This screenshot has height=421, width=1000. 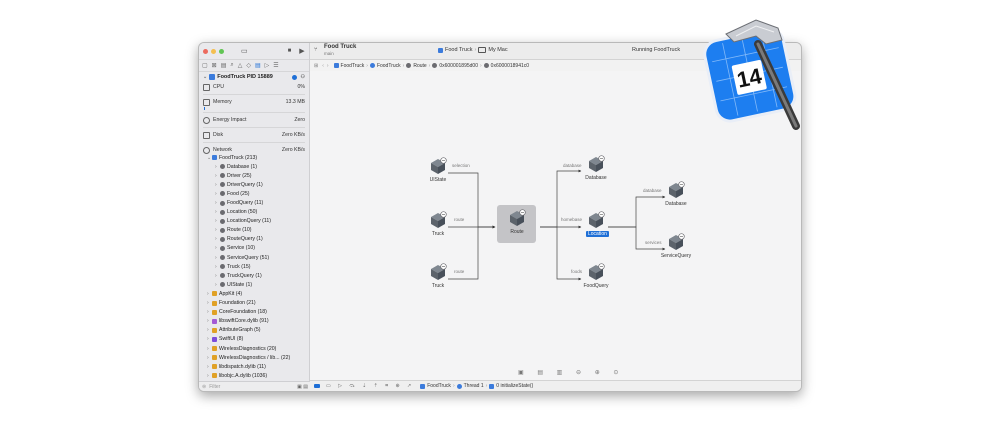 I want to click on module-icon, so click(x=372, y=65).